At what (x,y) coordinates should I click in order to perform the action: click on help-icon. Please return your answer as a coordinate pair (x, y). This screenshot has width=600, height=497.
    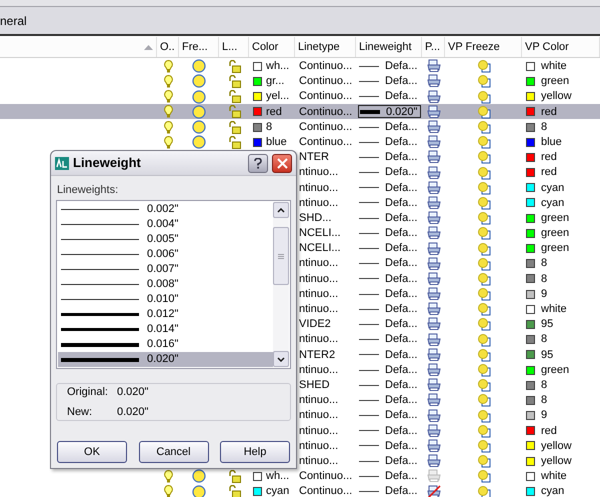
    Looking at the image, I should click on (258, 163).